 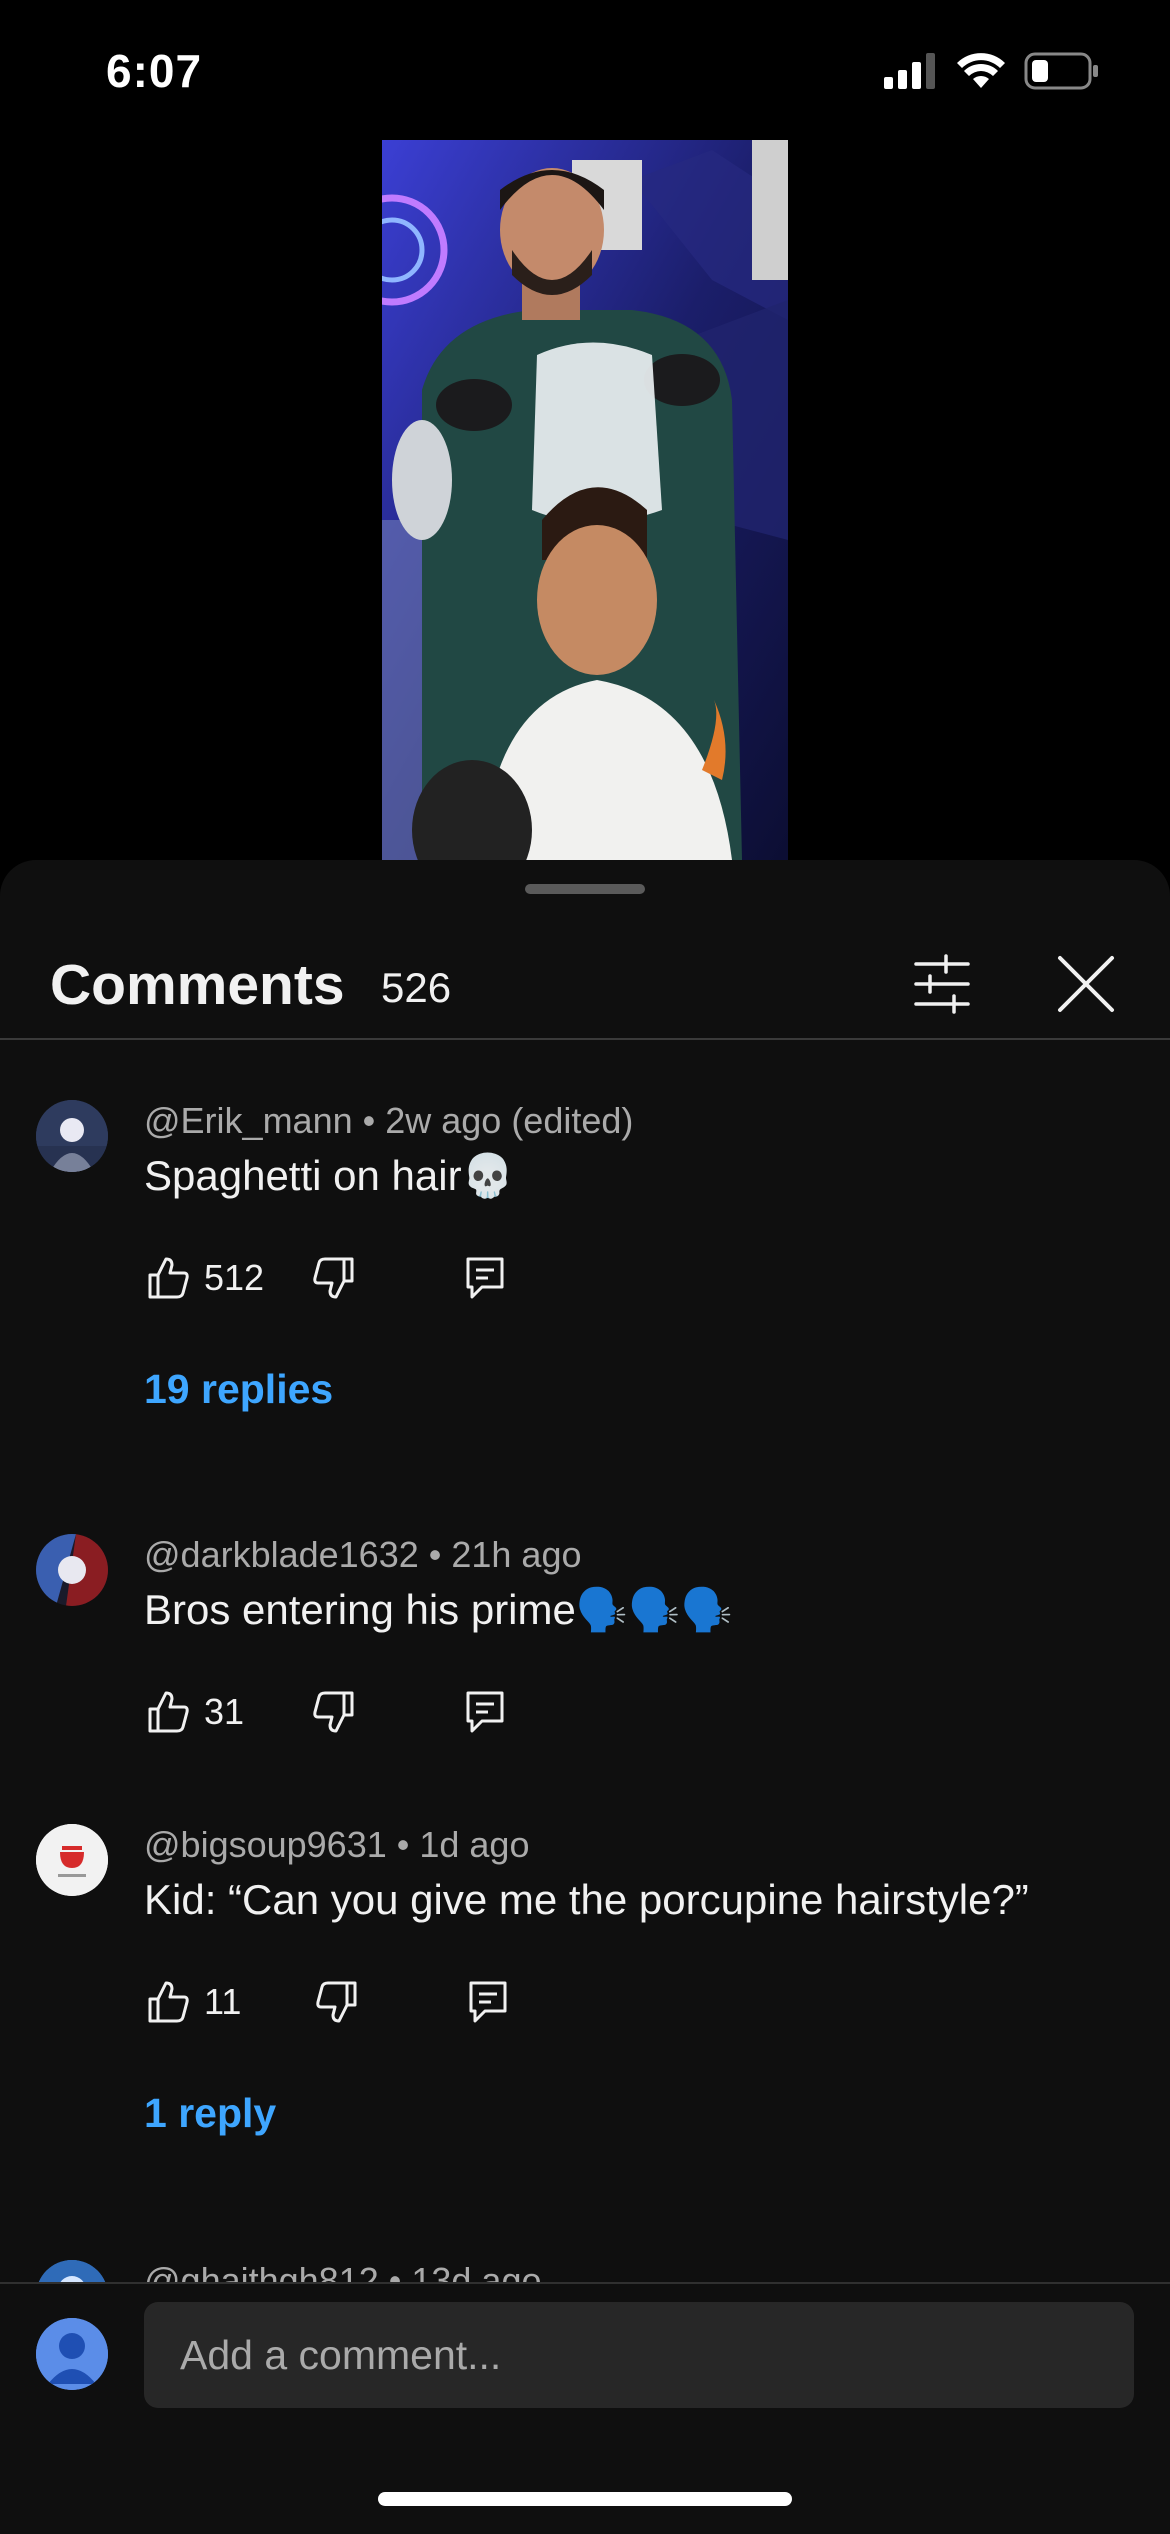 I want to click on video-frame, so click(x=585, y=500).